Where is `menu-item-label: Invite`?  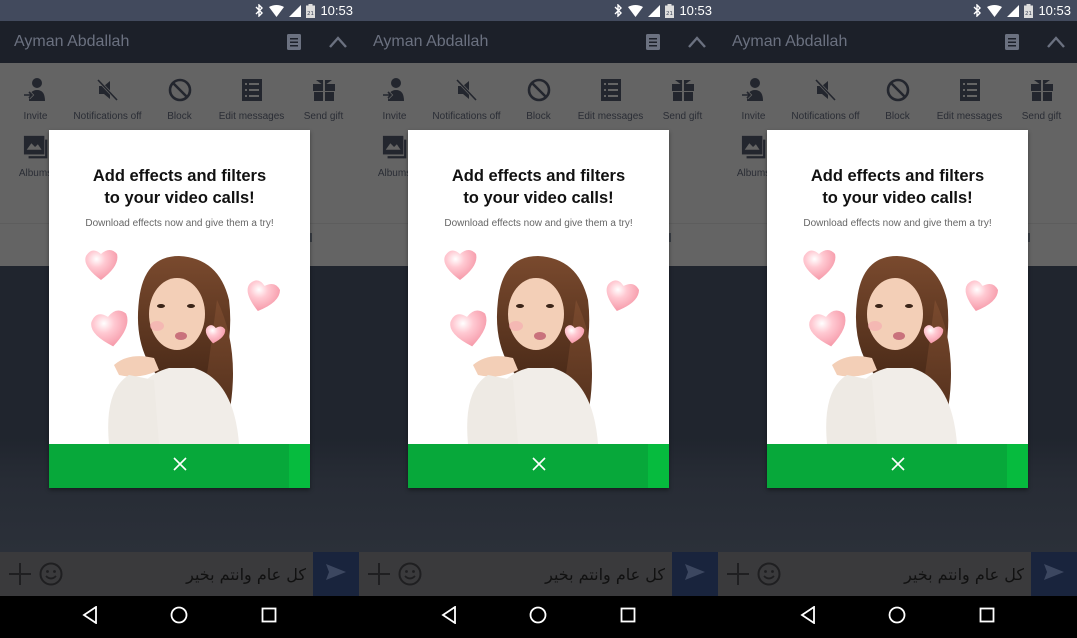
menu-item-label: Invite is located at coordinates (753, 116).